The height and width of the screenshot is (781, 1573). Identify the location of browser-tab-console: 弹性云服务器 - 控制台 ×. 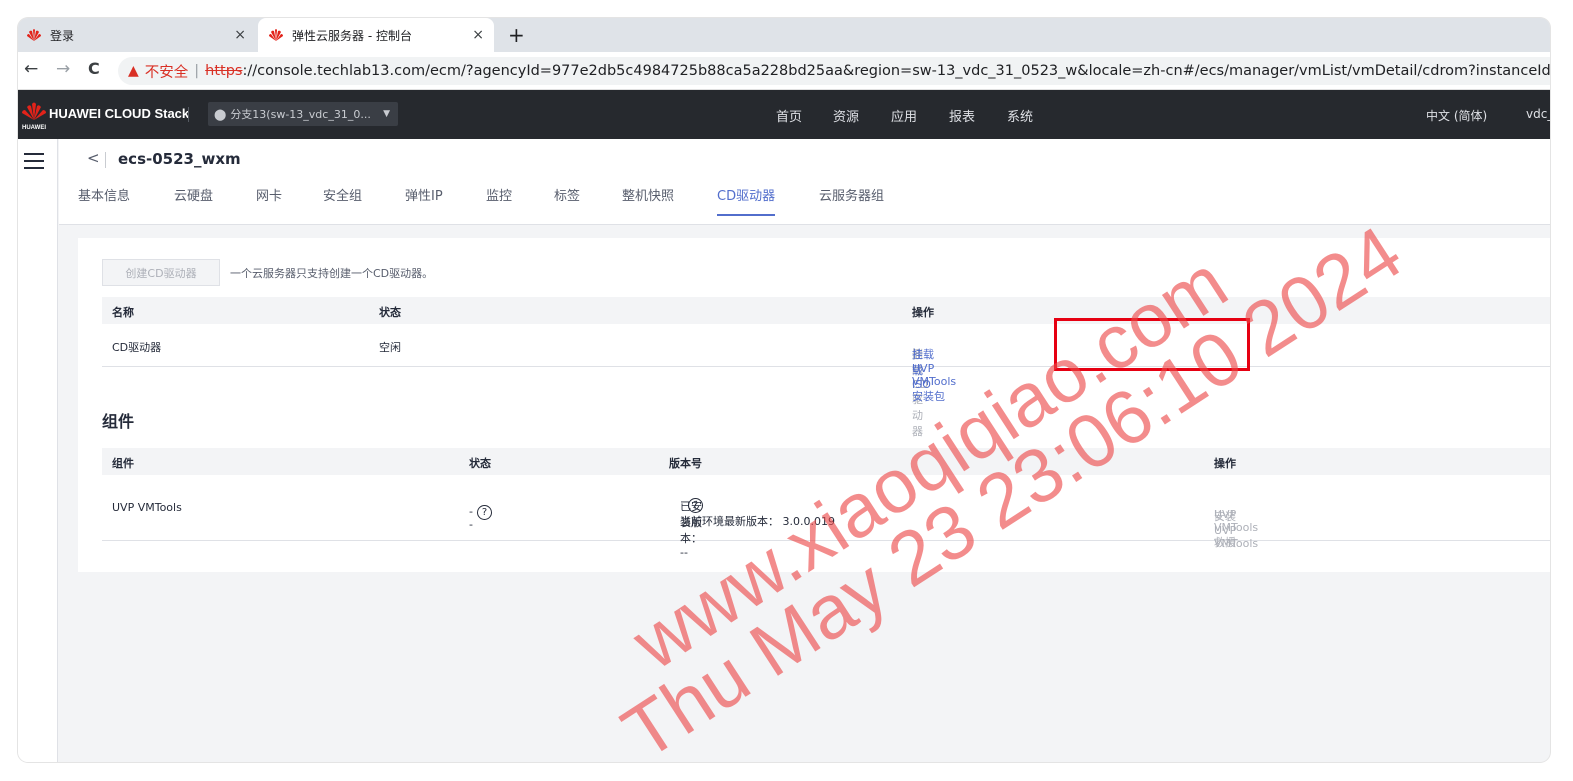
(376, 35).